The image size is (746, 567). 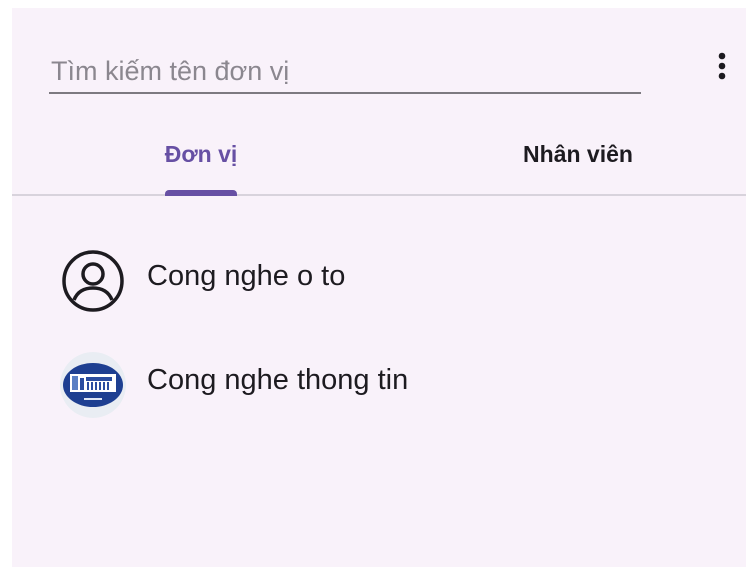 I want to click on building-logo-icon, so click(x=93, y=385).